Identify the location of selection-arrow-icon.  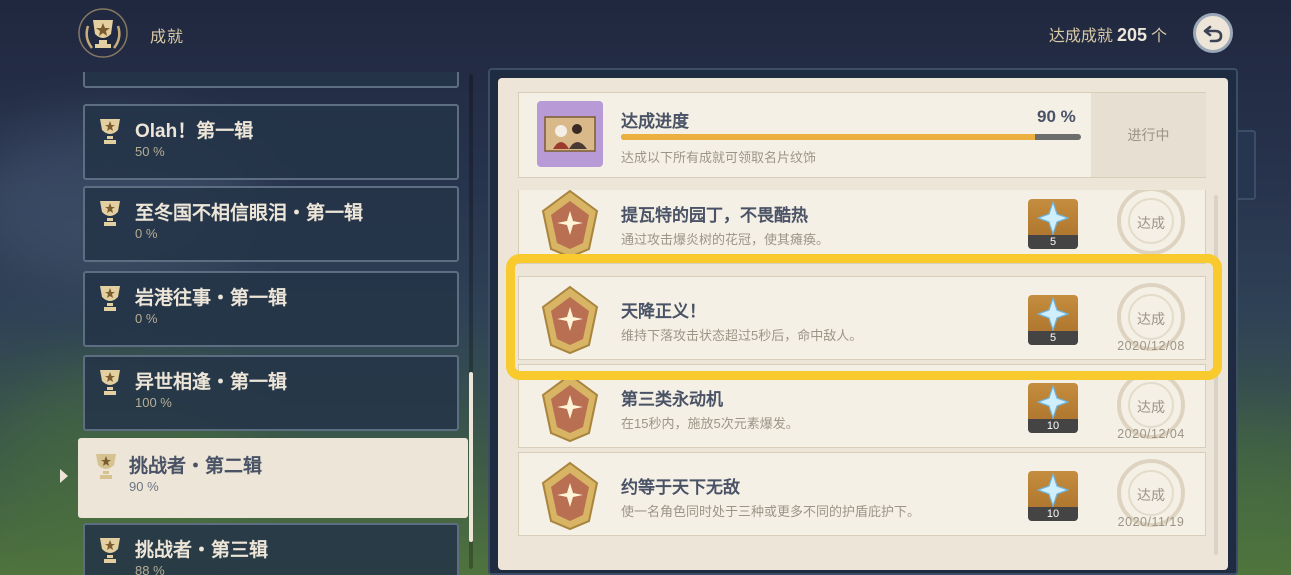
(64, 476).